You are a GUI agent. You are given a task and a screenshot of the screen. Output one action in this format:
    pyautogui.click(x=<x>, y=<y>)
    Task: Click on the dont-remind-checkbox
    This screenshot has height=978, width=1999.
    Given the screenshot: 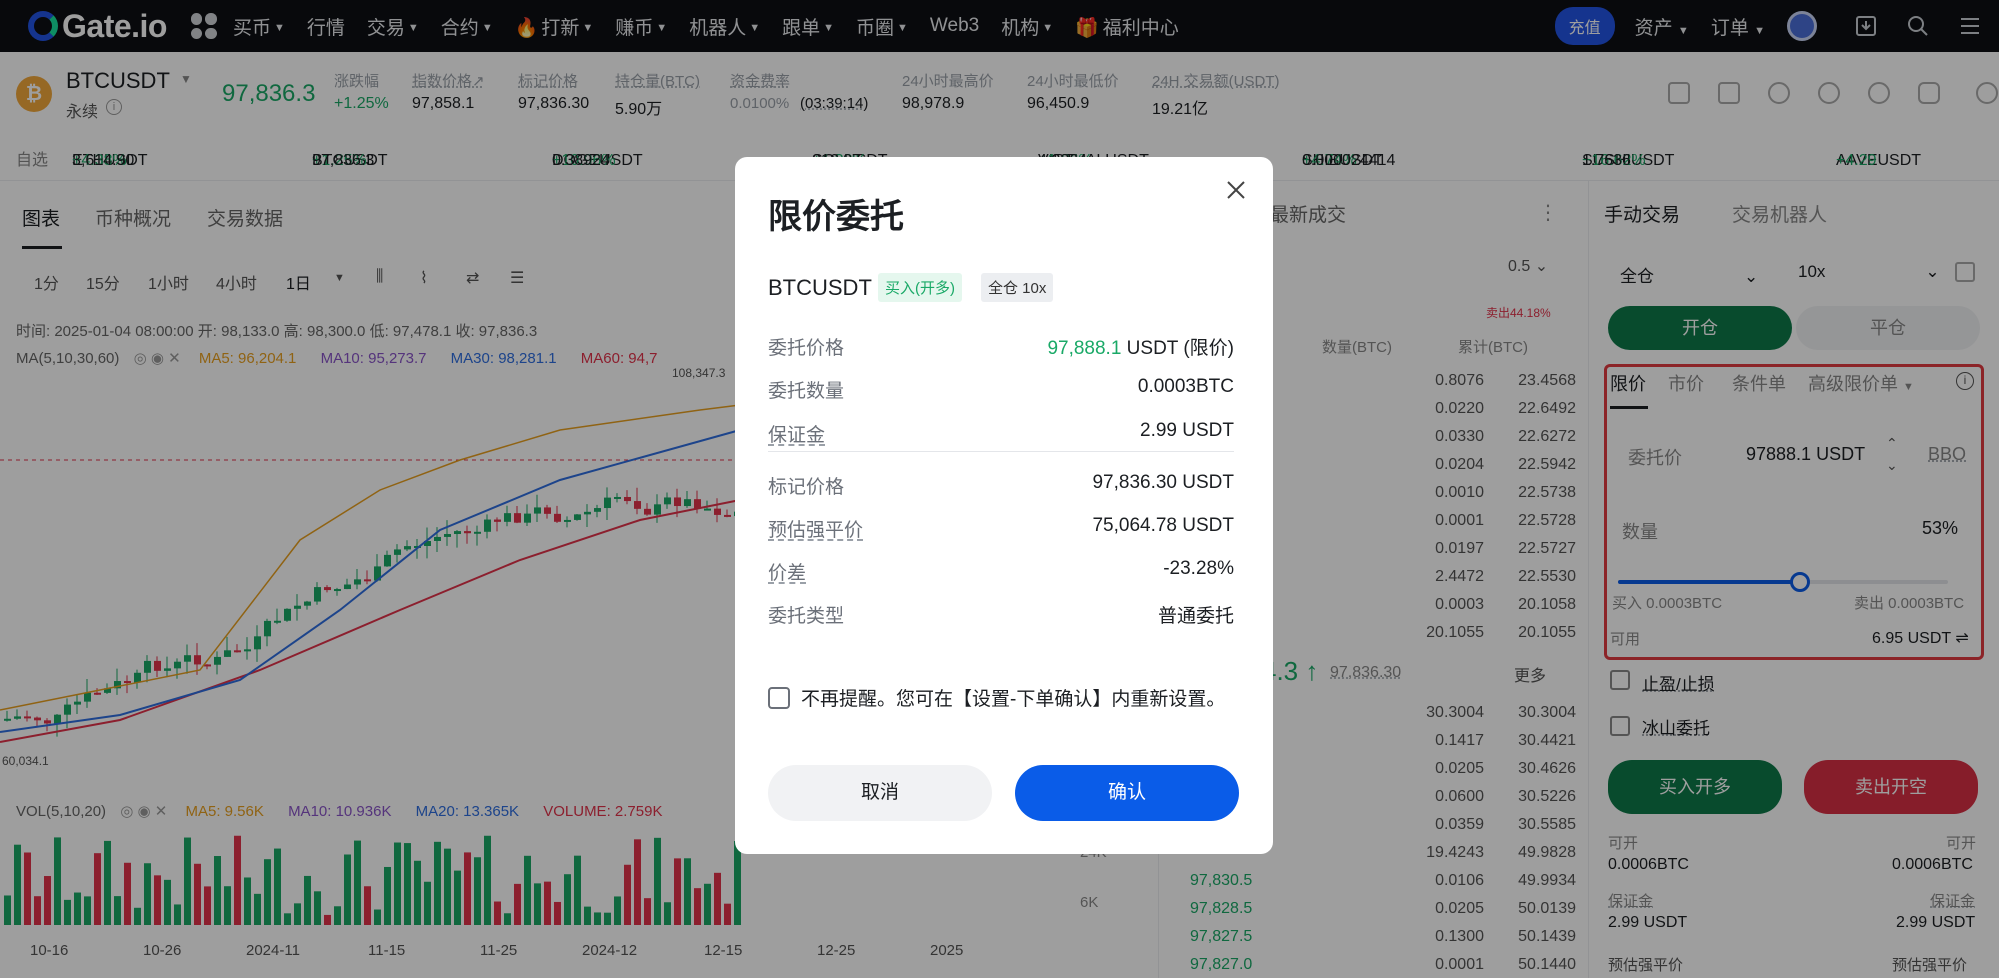 What is the action you would take?
    pyautogui.click(x=779, y=698)
    